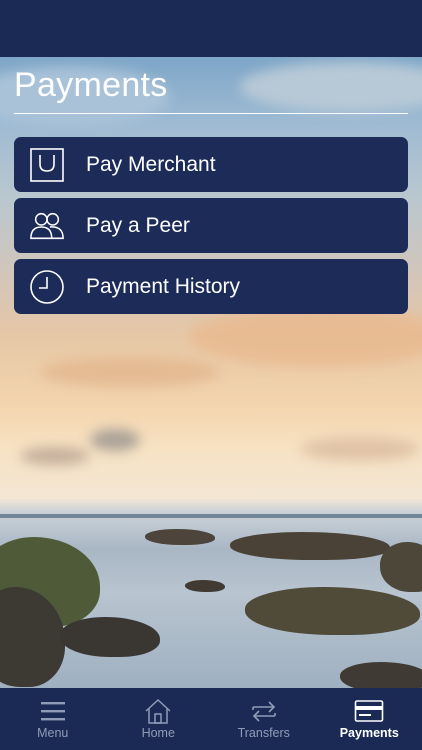 The image size is (422, 750). I want to click on payment-history-label: Payment History, so click(163, 286).